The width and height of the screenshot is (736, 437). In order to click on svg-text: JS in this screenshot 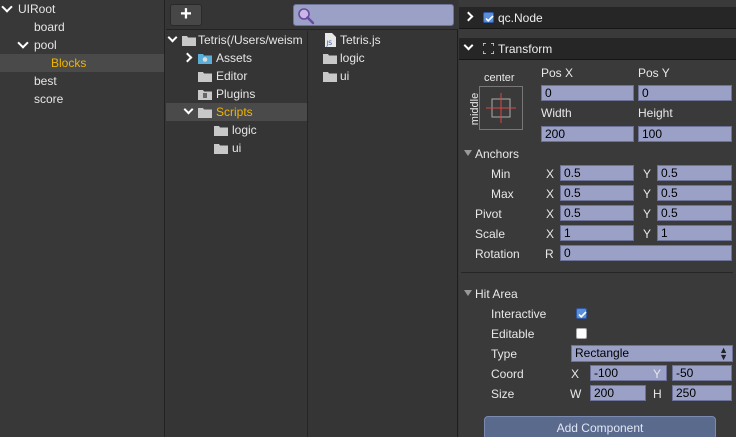, I will do `click(329, 43)`.